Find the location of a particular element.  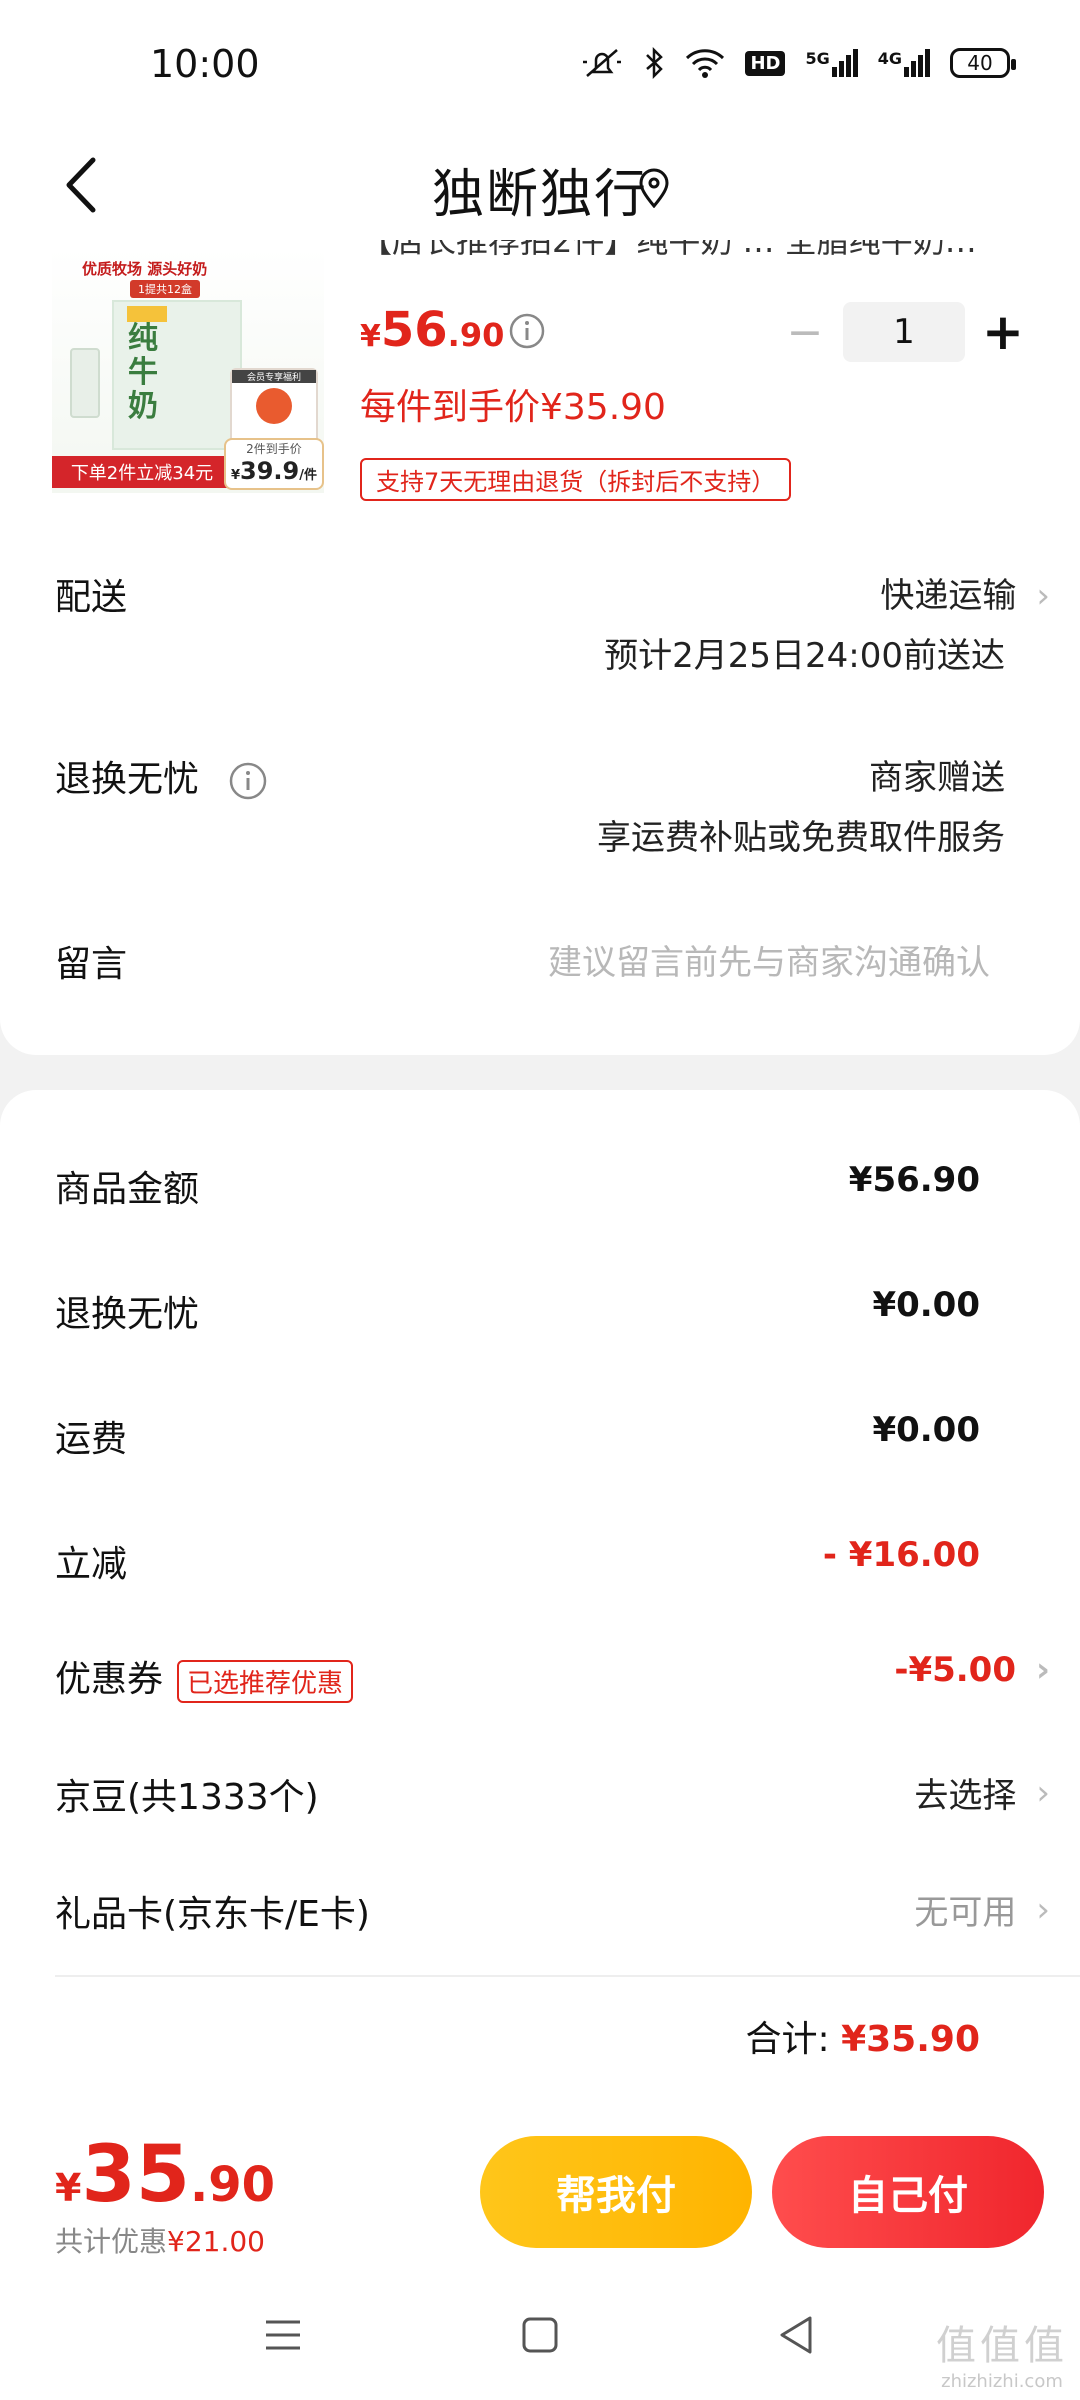

return-fee-value: ¥0.00 is located at coordinates (926, 1305).